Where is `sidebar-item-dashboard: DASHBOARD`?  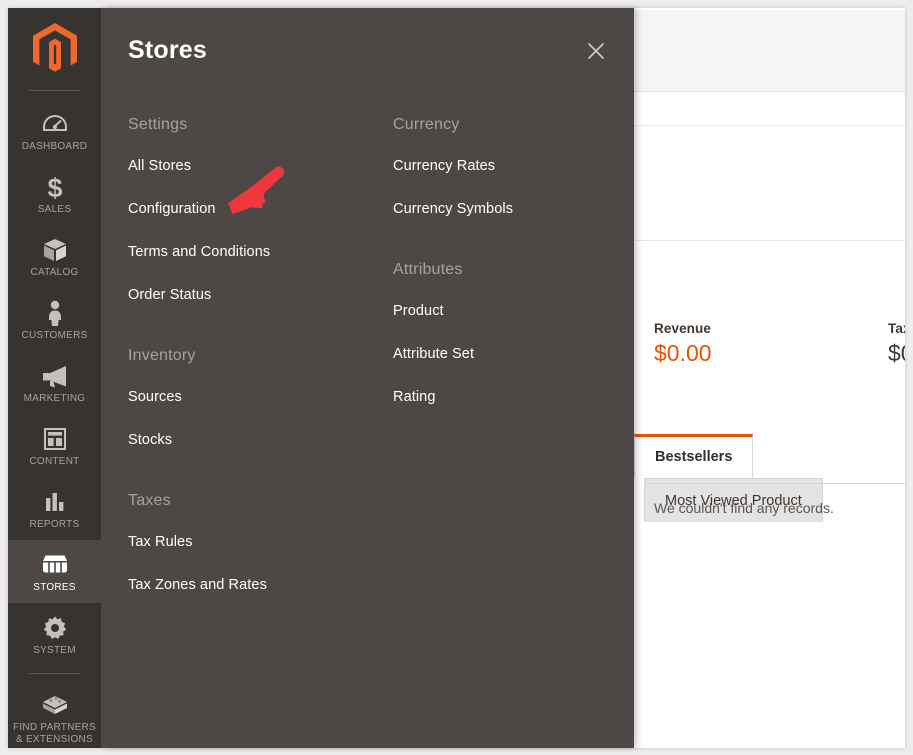 sidebar-item-dashboard: DASHBOARD is located at coordinates (54, 130).